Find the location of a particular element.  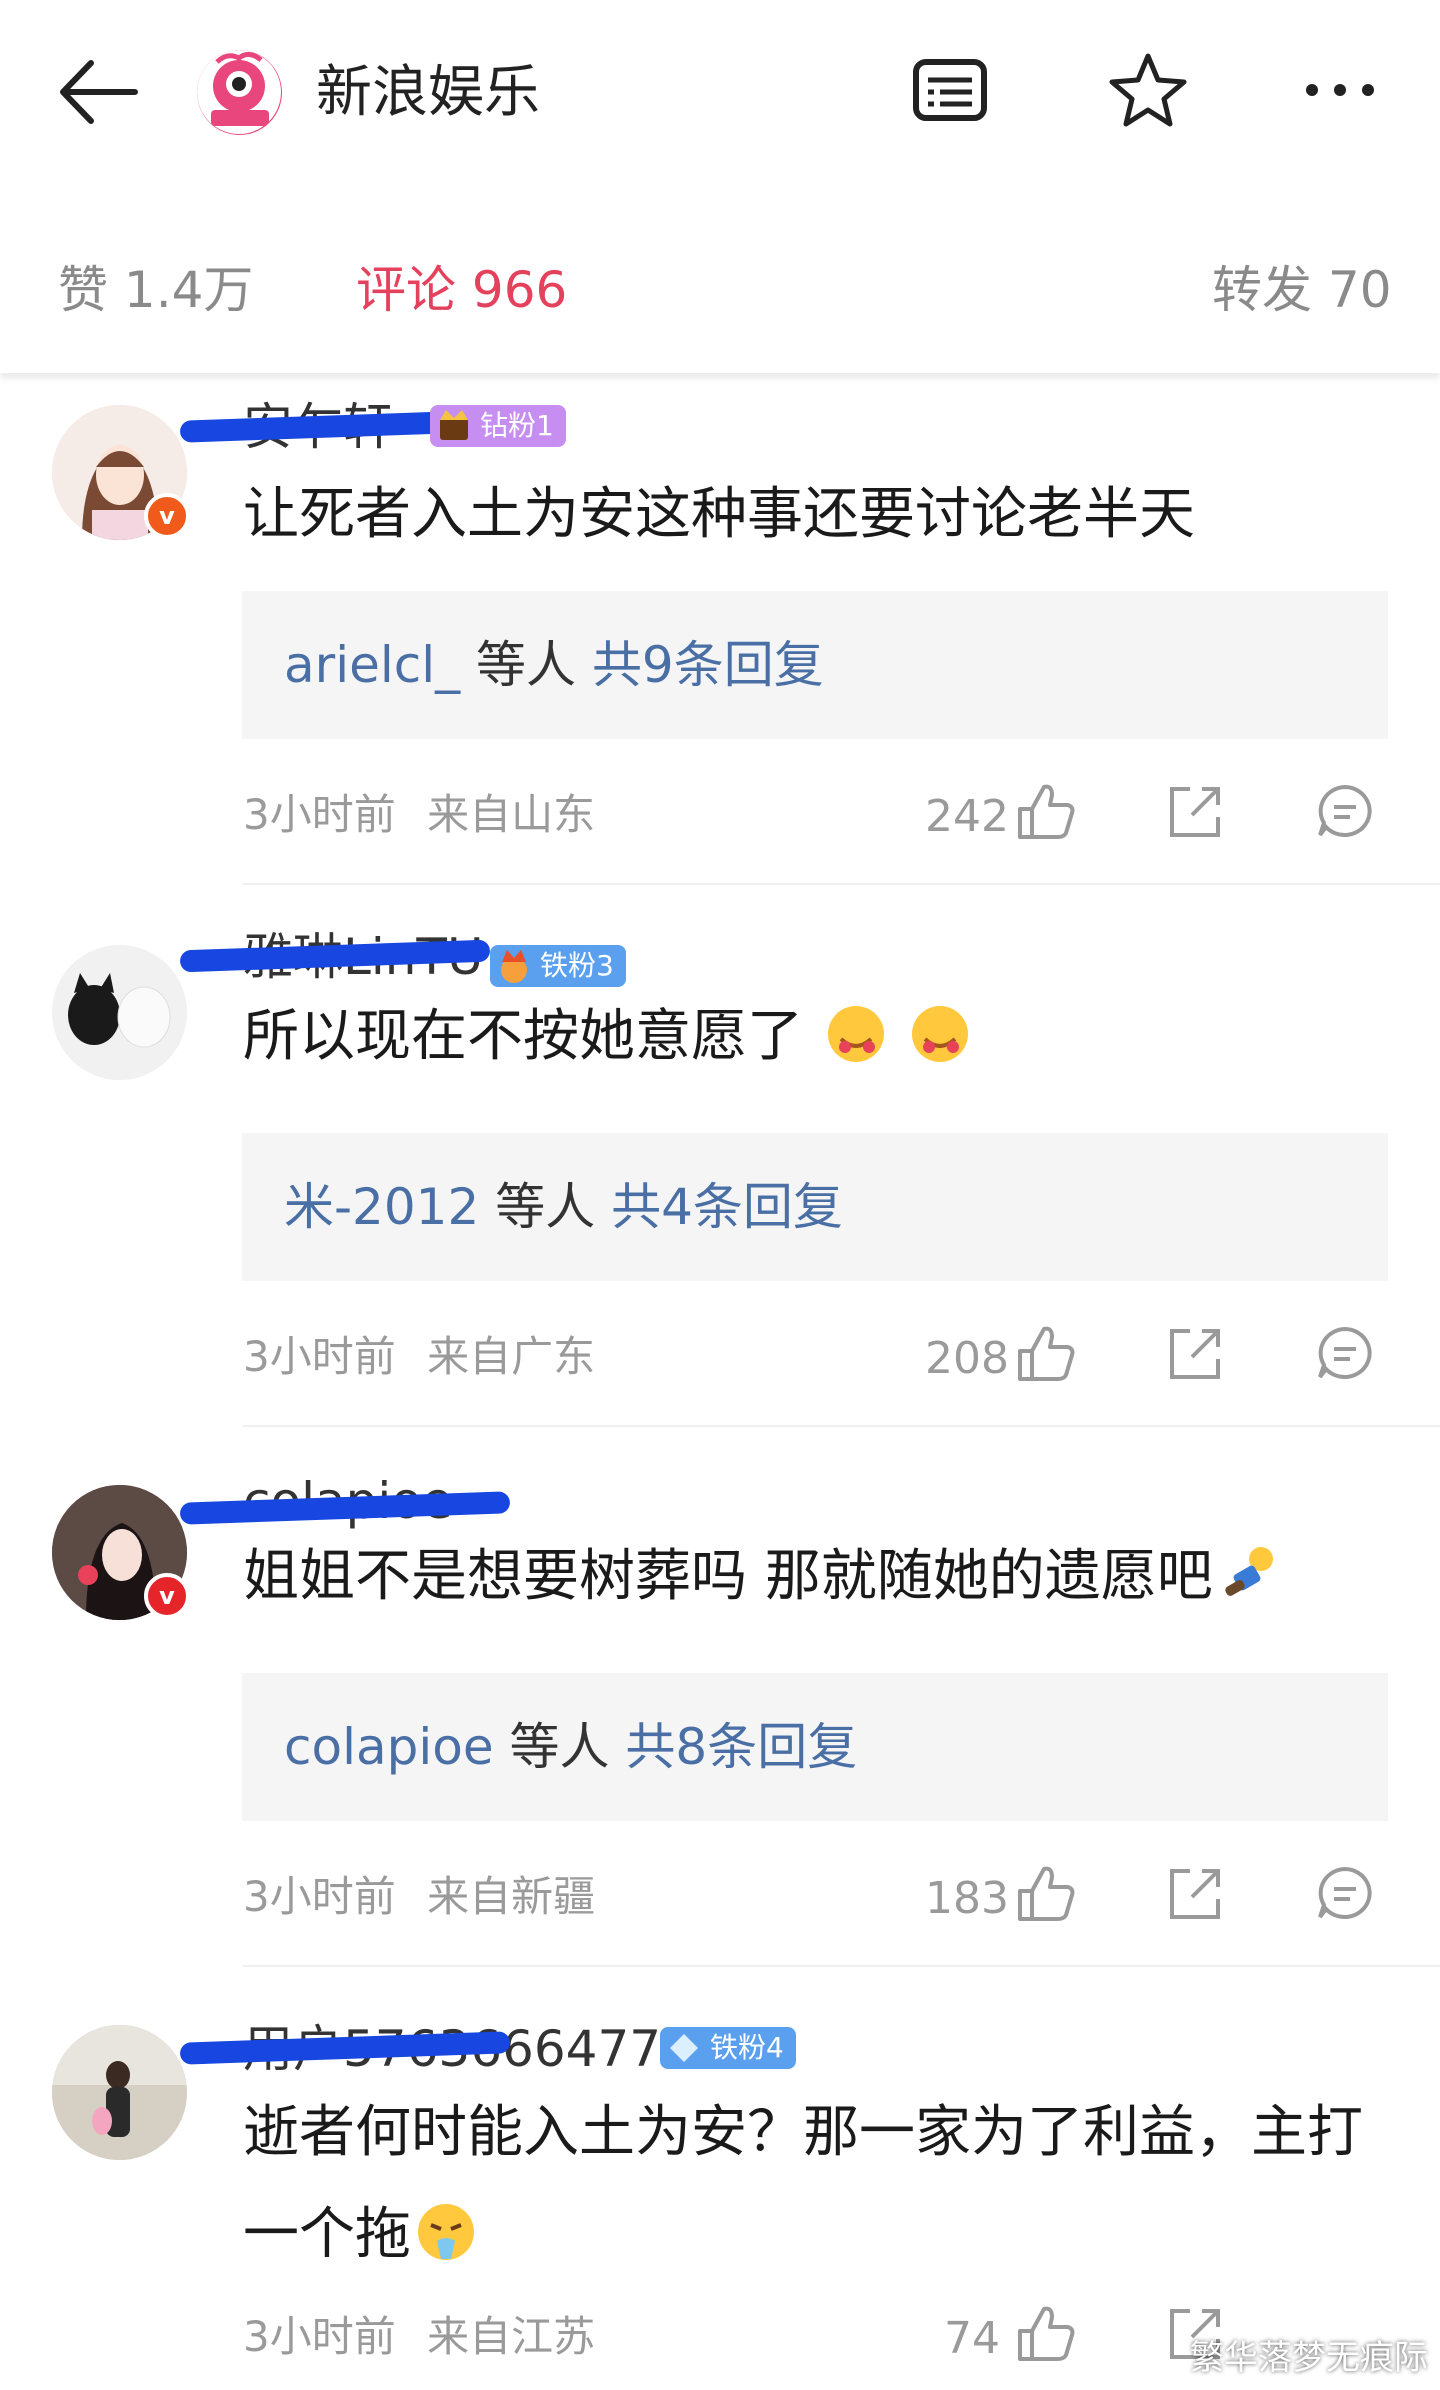

reply-summary: 米-2012 等人 共4条回复 is located at coordinates (815, 1207).